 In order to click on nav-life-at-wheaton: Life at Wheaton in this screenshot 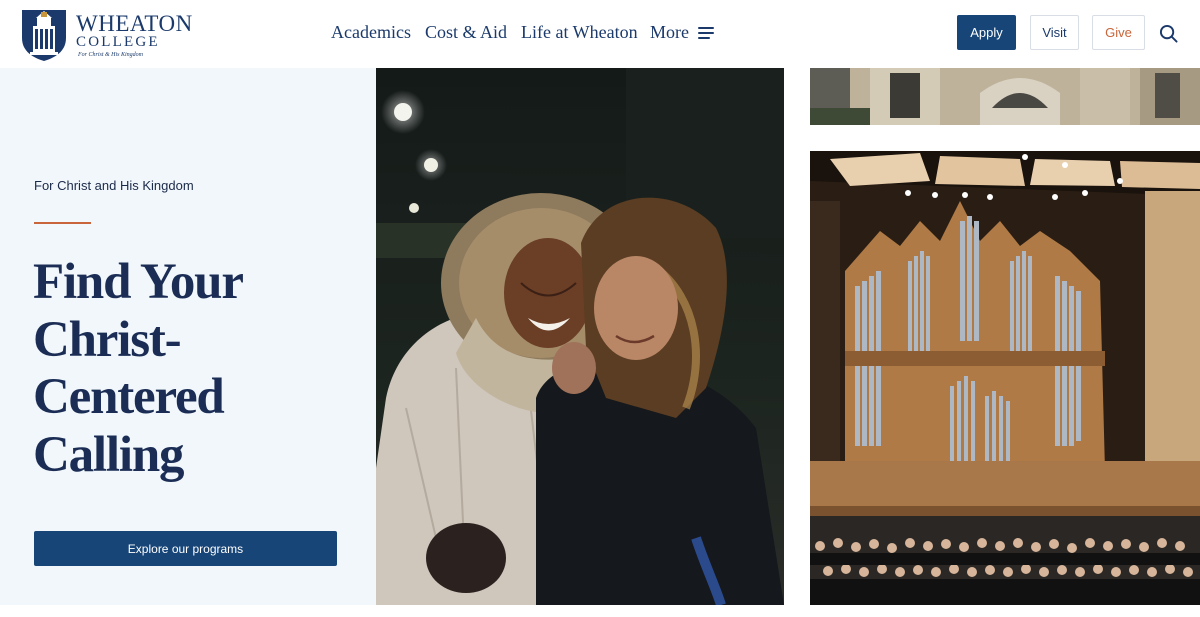, I will do `click(579, 32)`.